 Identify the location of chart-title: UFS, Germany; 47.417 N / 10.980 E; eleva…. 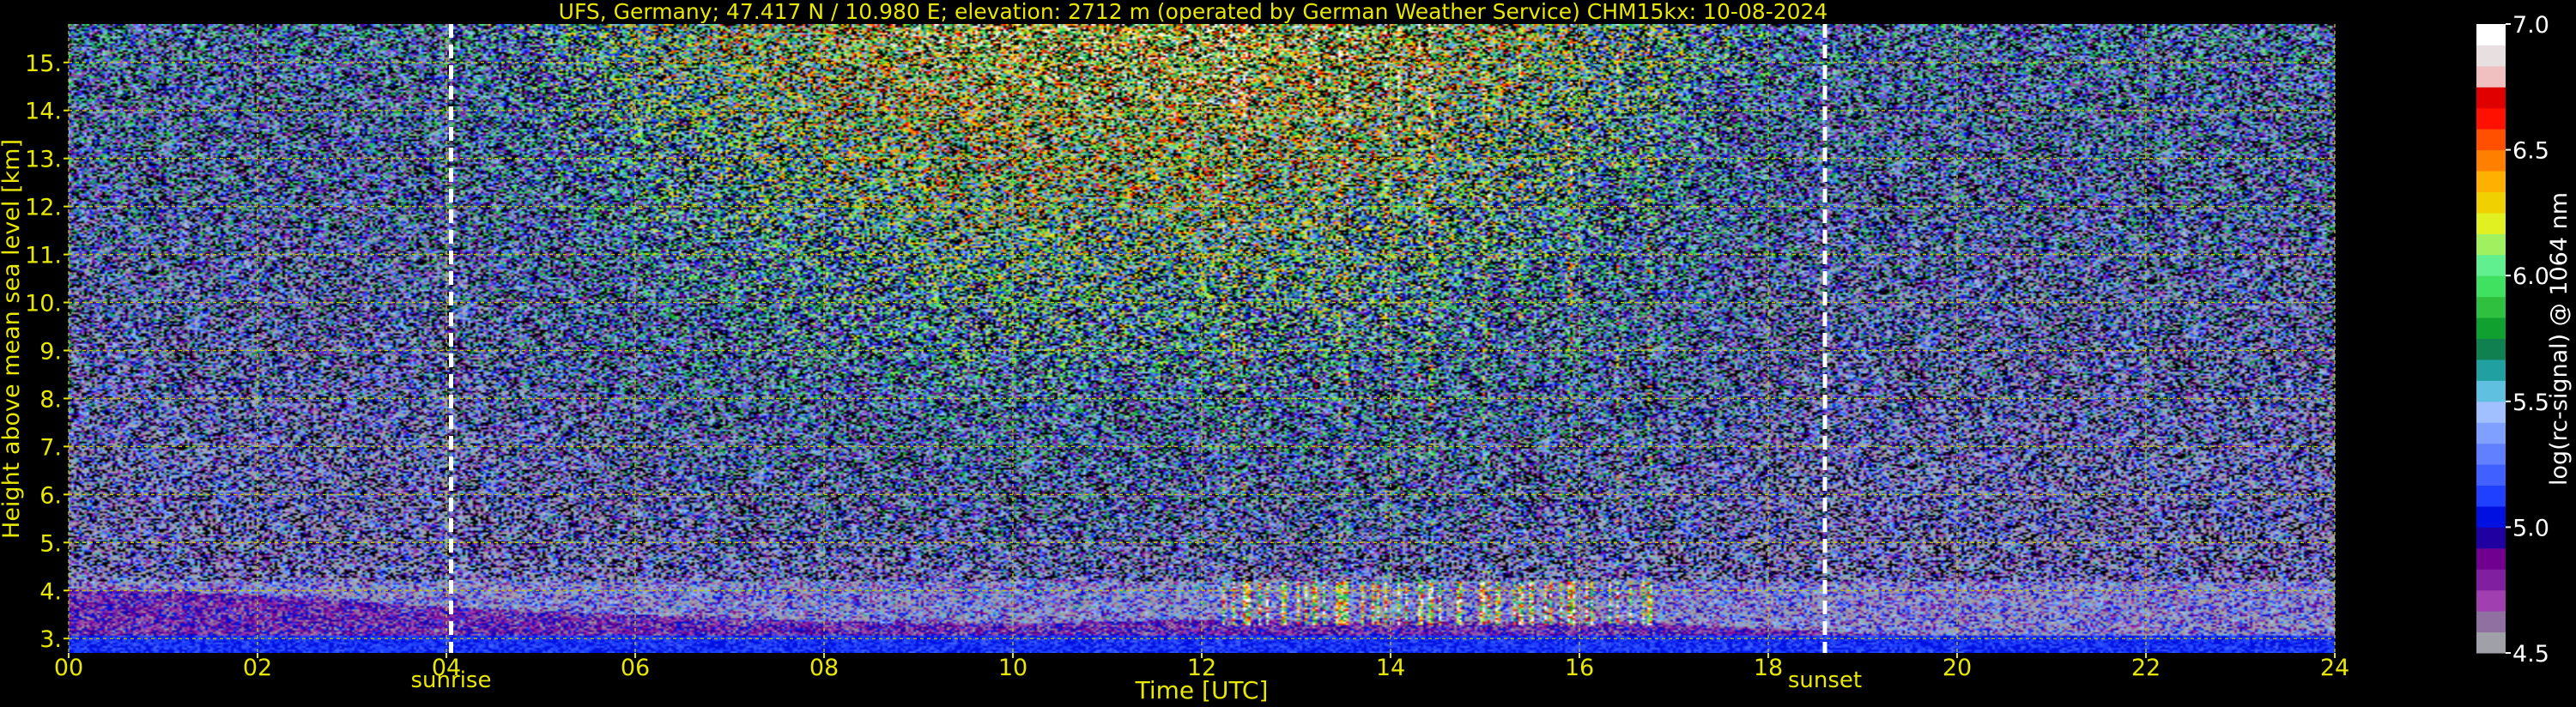
(1193, 12).